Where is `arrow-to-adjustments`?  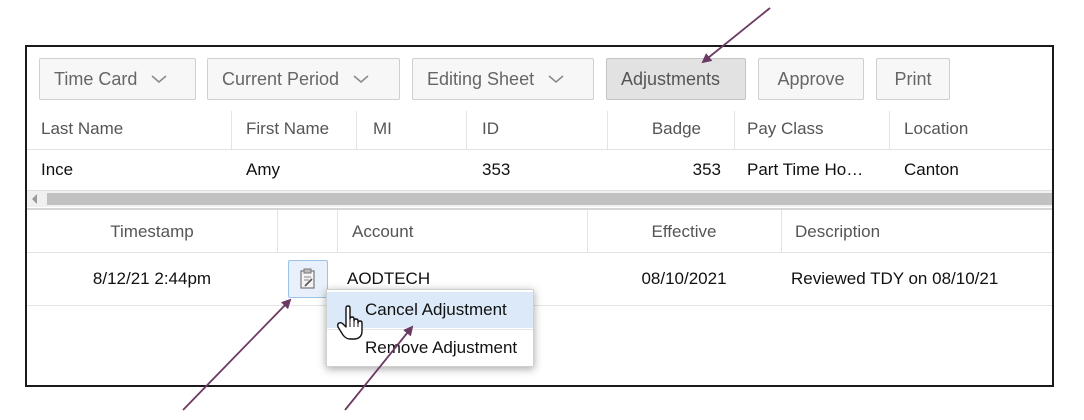 arrow-to-adjustments is located at coordinates (736, 35).